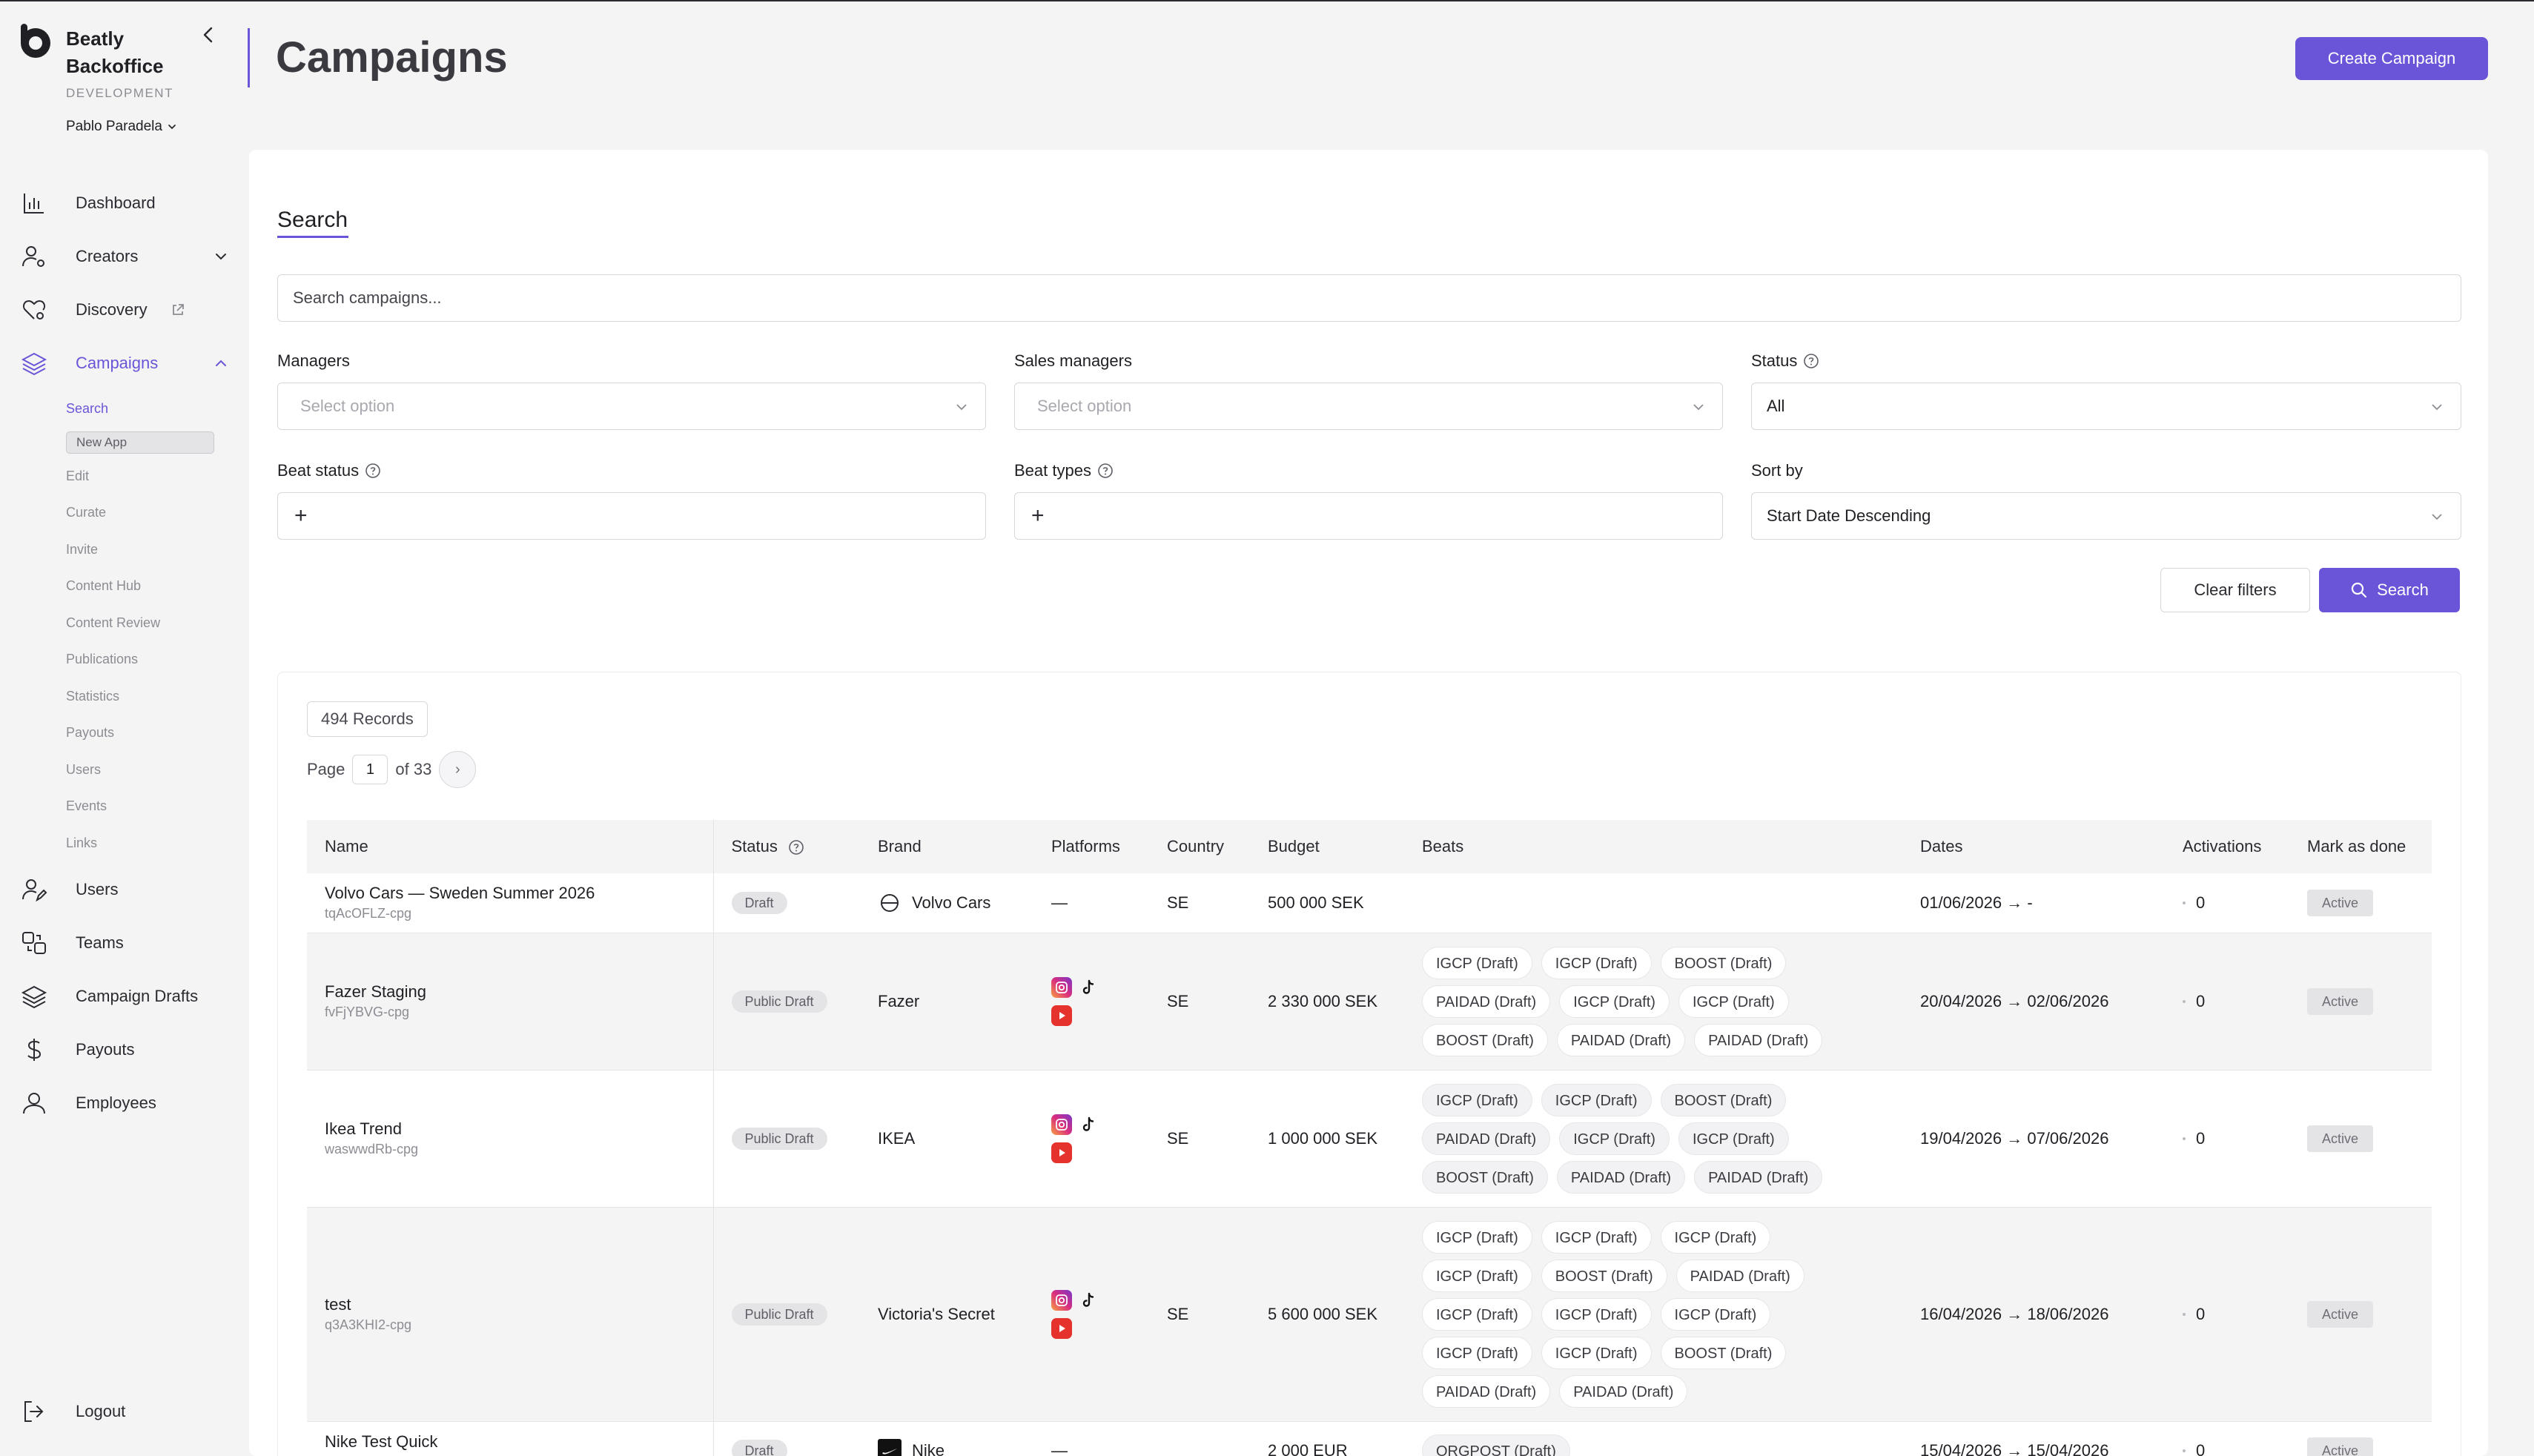 The height and width of the screenshot is (1456, 2534). I want to click on nav-teams: Teams, so click(124, 943).